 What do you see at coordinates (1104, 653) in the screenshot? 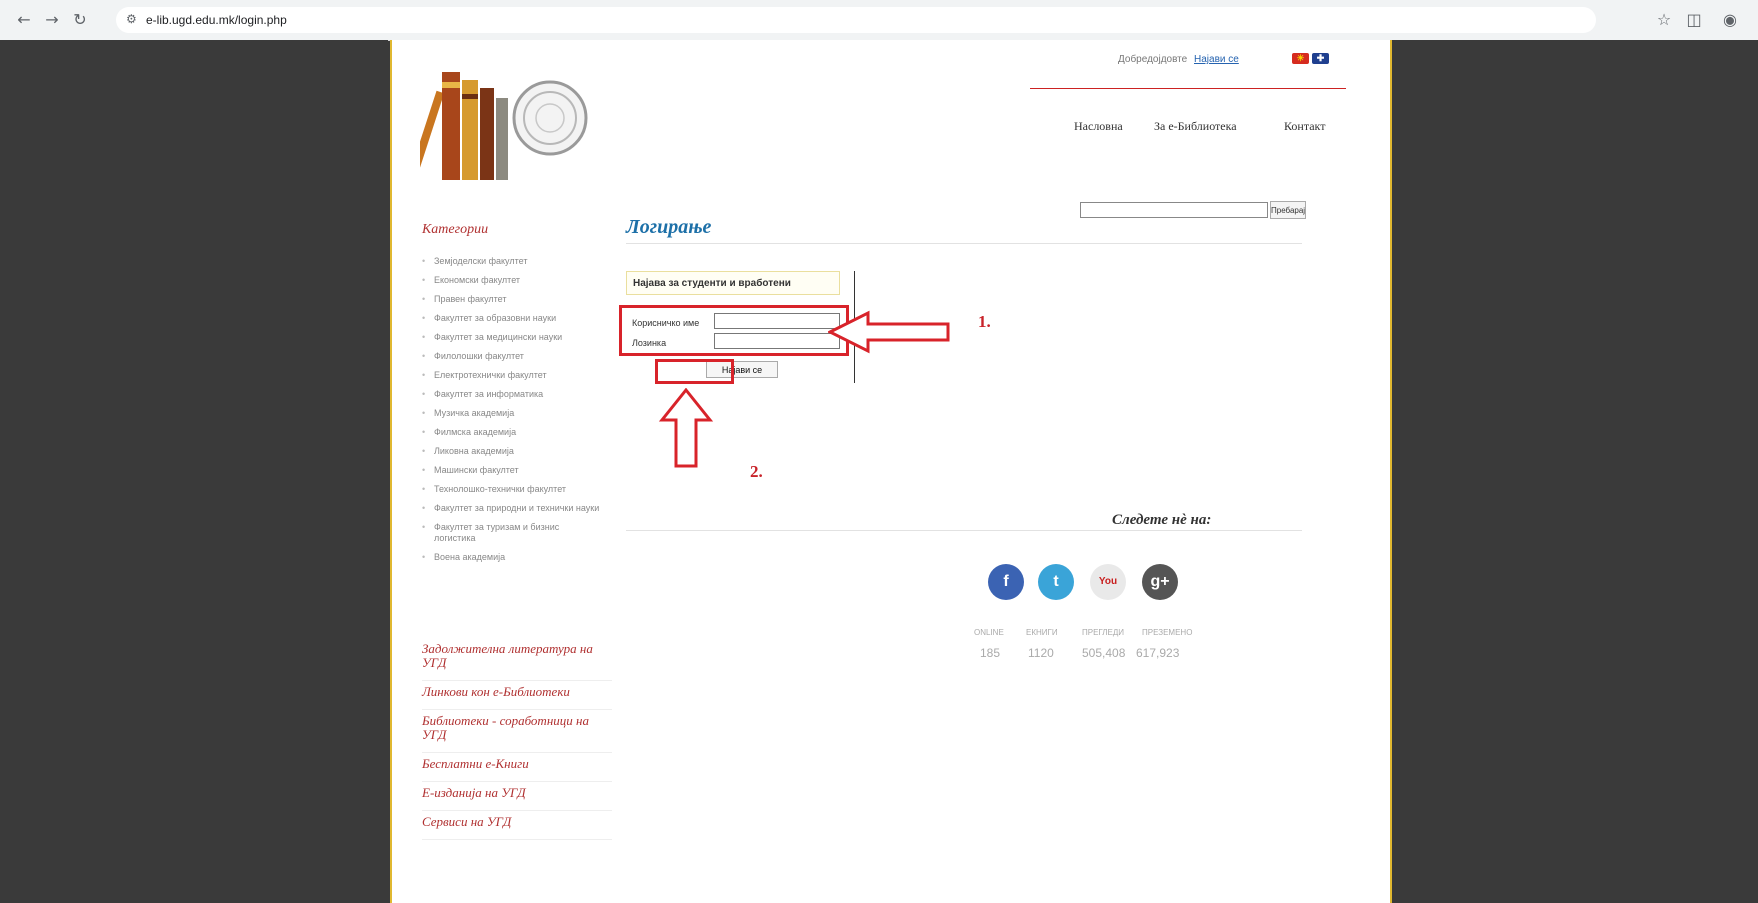
I see `stat-value-views: 505,408` at bounding box center [1104, 653].